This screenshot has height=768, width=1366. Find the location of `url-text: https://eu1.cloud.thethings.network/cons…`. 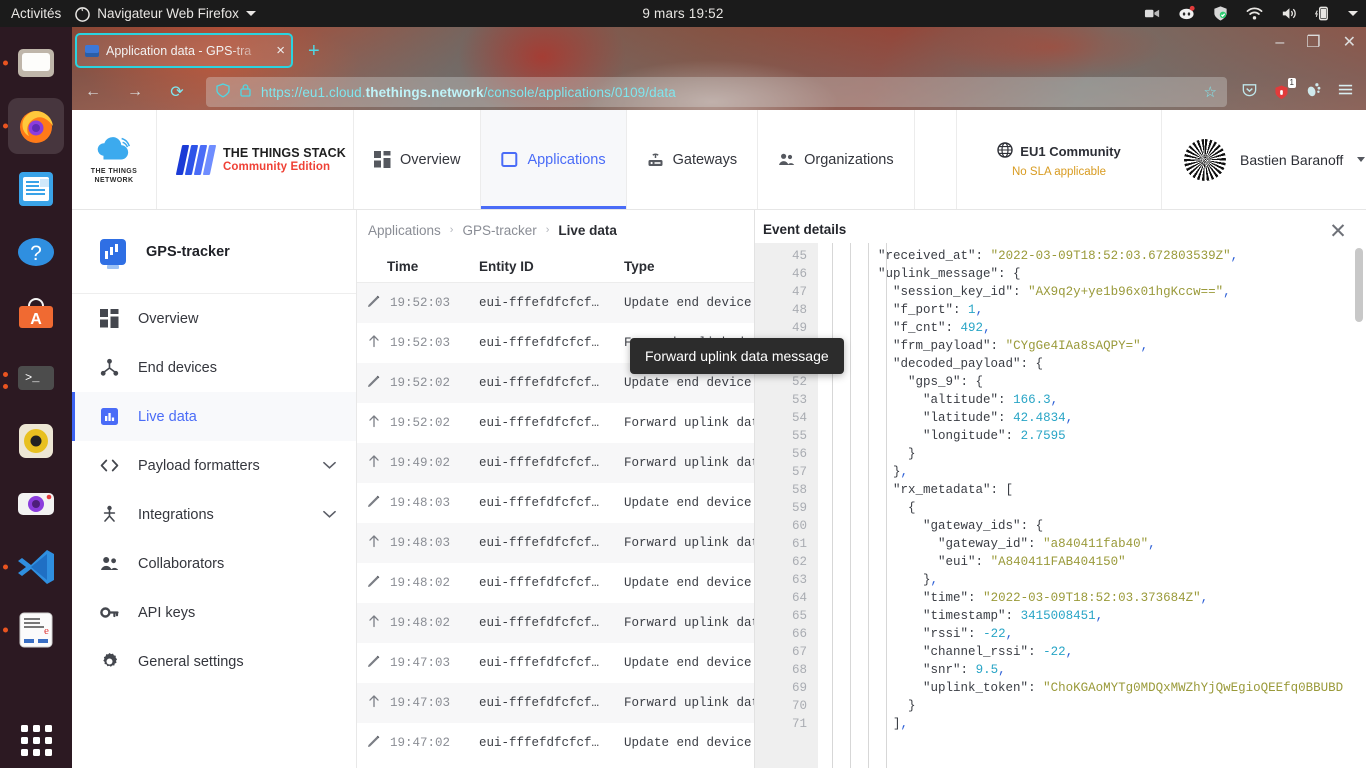

url-text: https://eu1.cloud.thethings.network/cons… is located at coordinates (468, 92).